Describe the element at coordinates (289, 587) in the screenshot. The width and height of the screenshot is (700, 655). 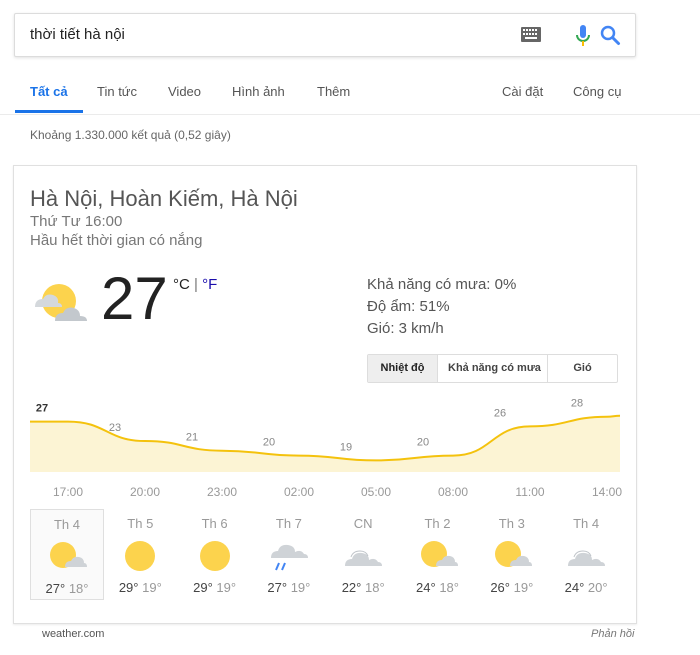
I see `forecast-day-temps: 27° 19°` at that location.